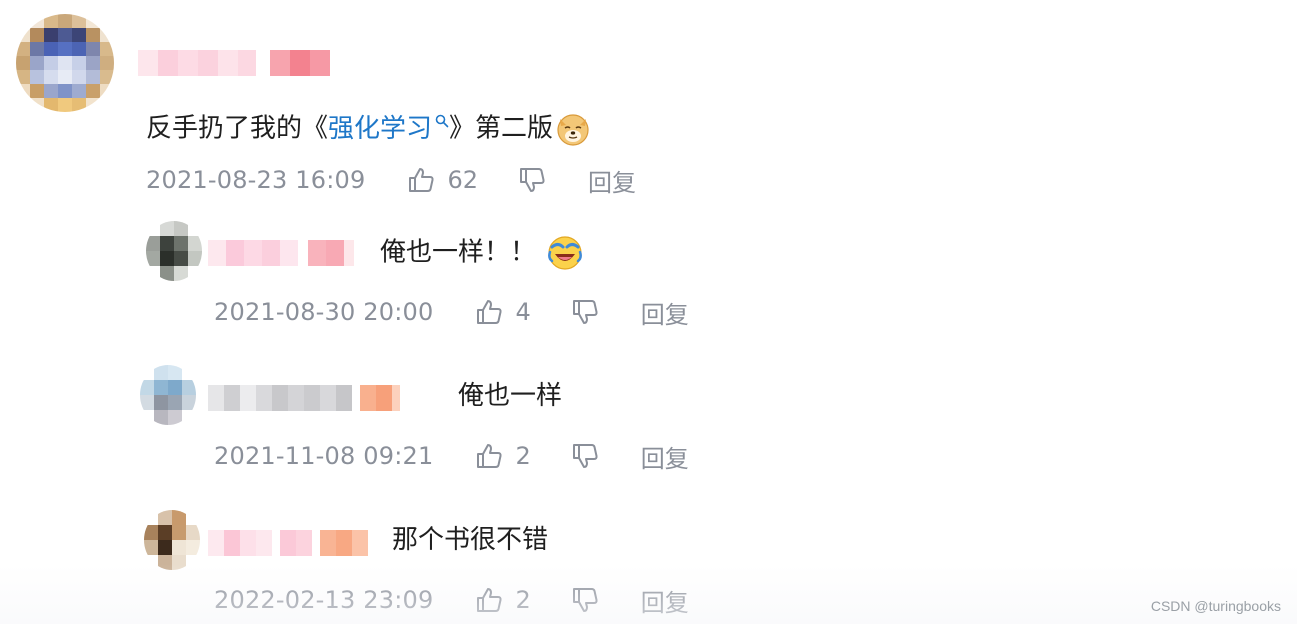 The width and height of the screenshot is (1297, 624). What do you see at coordinates (324, 600) in the screenshot?
I see `comment-time: 2022-02-13 23:09` at bounding box center [324, 600].